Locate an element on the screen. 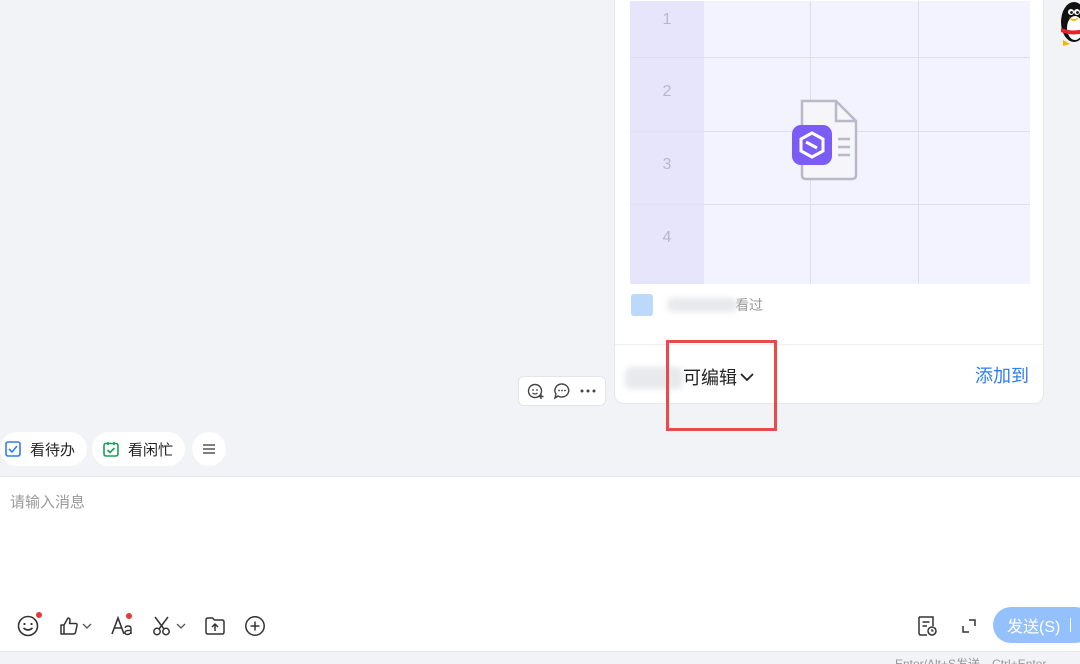  todo-chip: 看待办 is located at coordinates (44, 449).